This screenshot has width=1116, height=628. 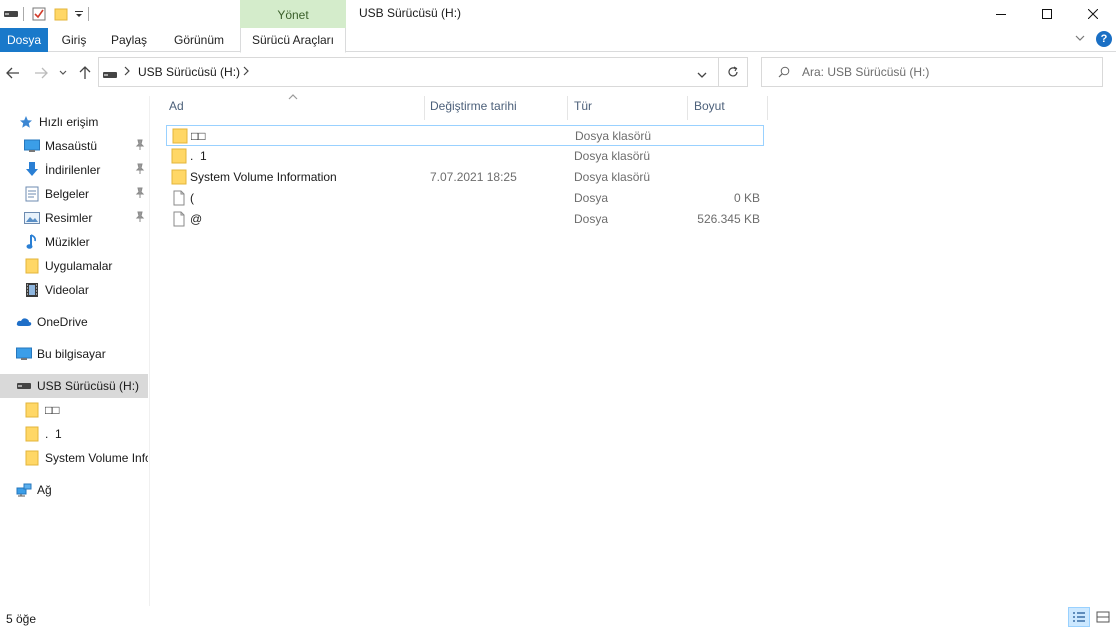 What do you see at coordinates (199, 40) in the screenshot?
I see `tab-view: Görünüm` at bounding box center [199, 40].